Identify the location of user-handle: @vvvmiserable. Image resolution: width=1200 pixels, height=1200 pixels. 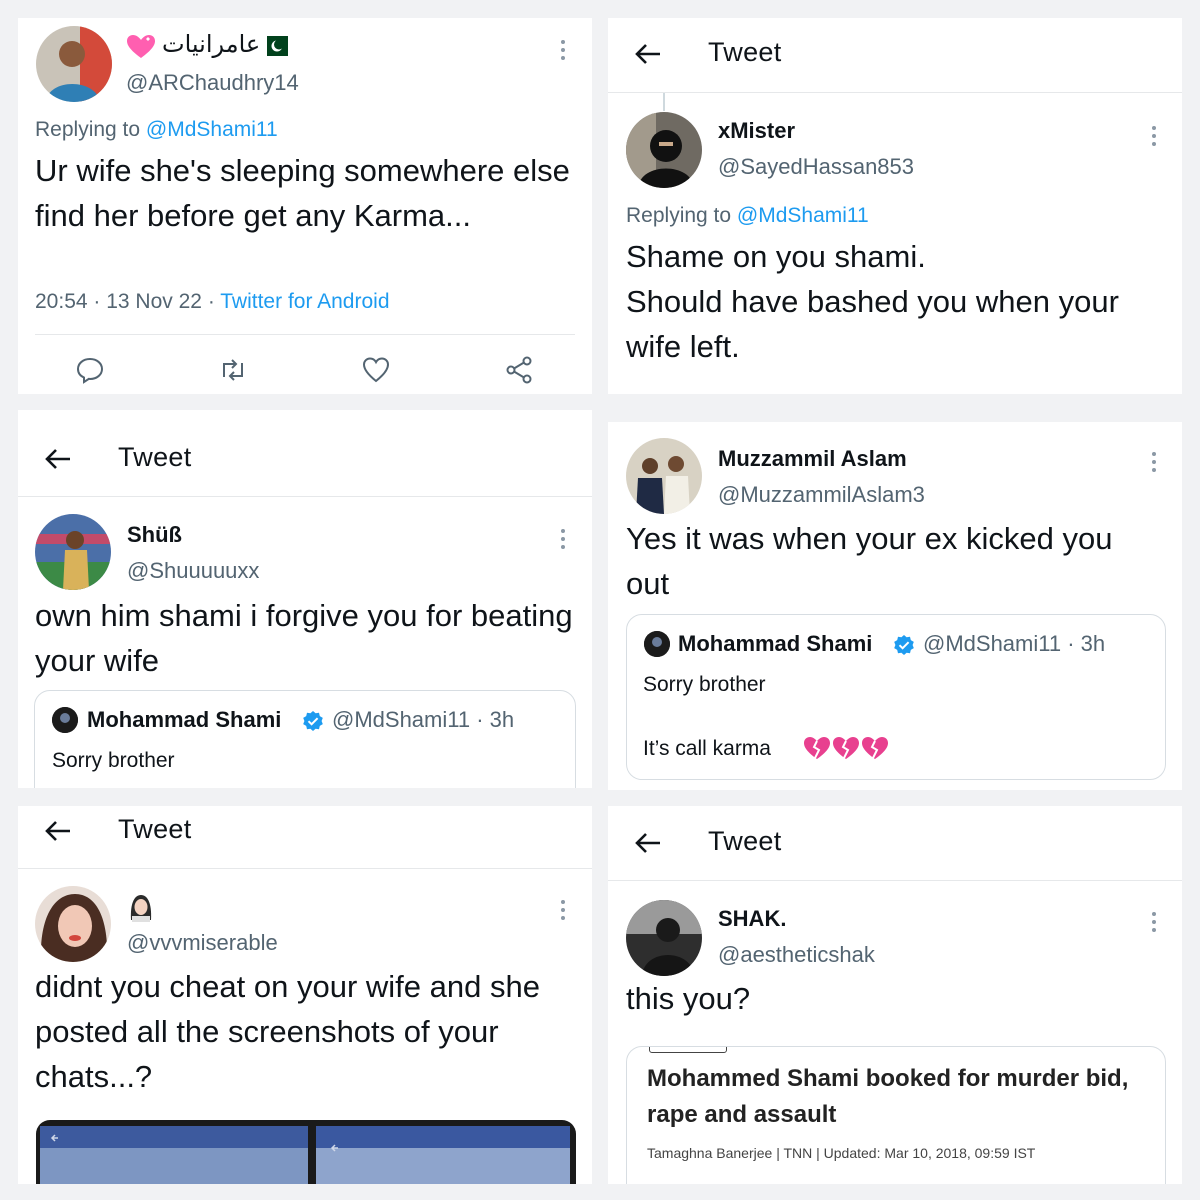
(202, 943).